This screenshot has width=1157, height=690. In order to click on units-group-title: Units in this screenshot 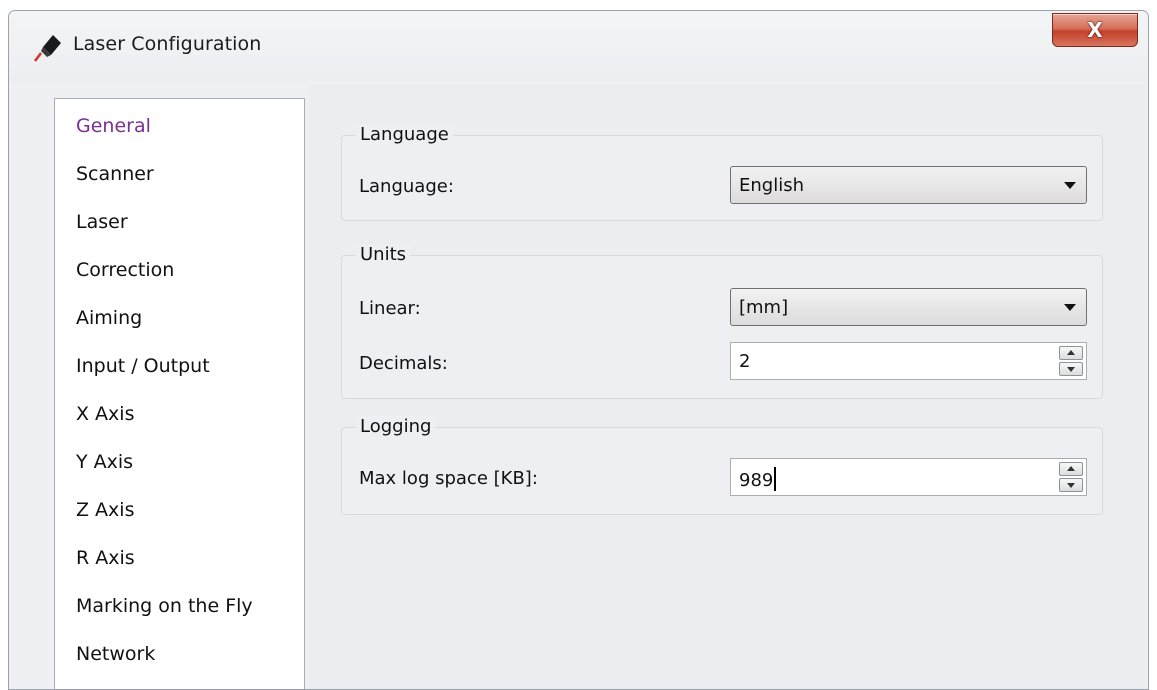, I will do `click(383, 254)`.